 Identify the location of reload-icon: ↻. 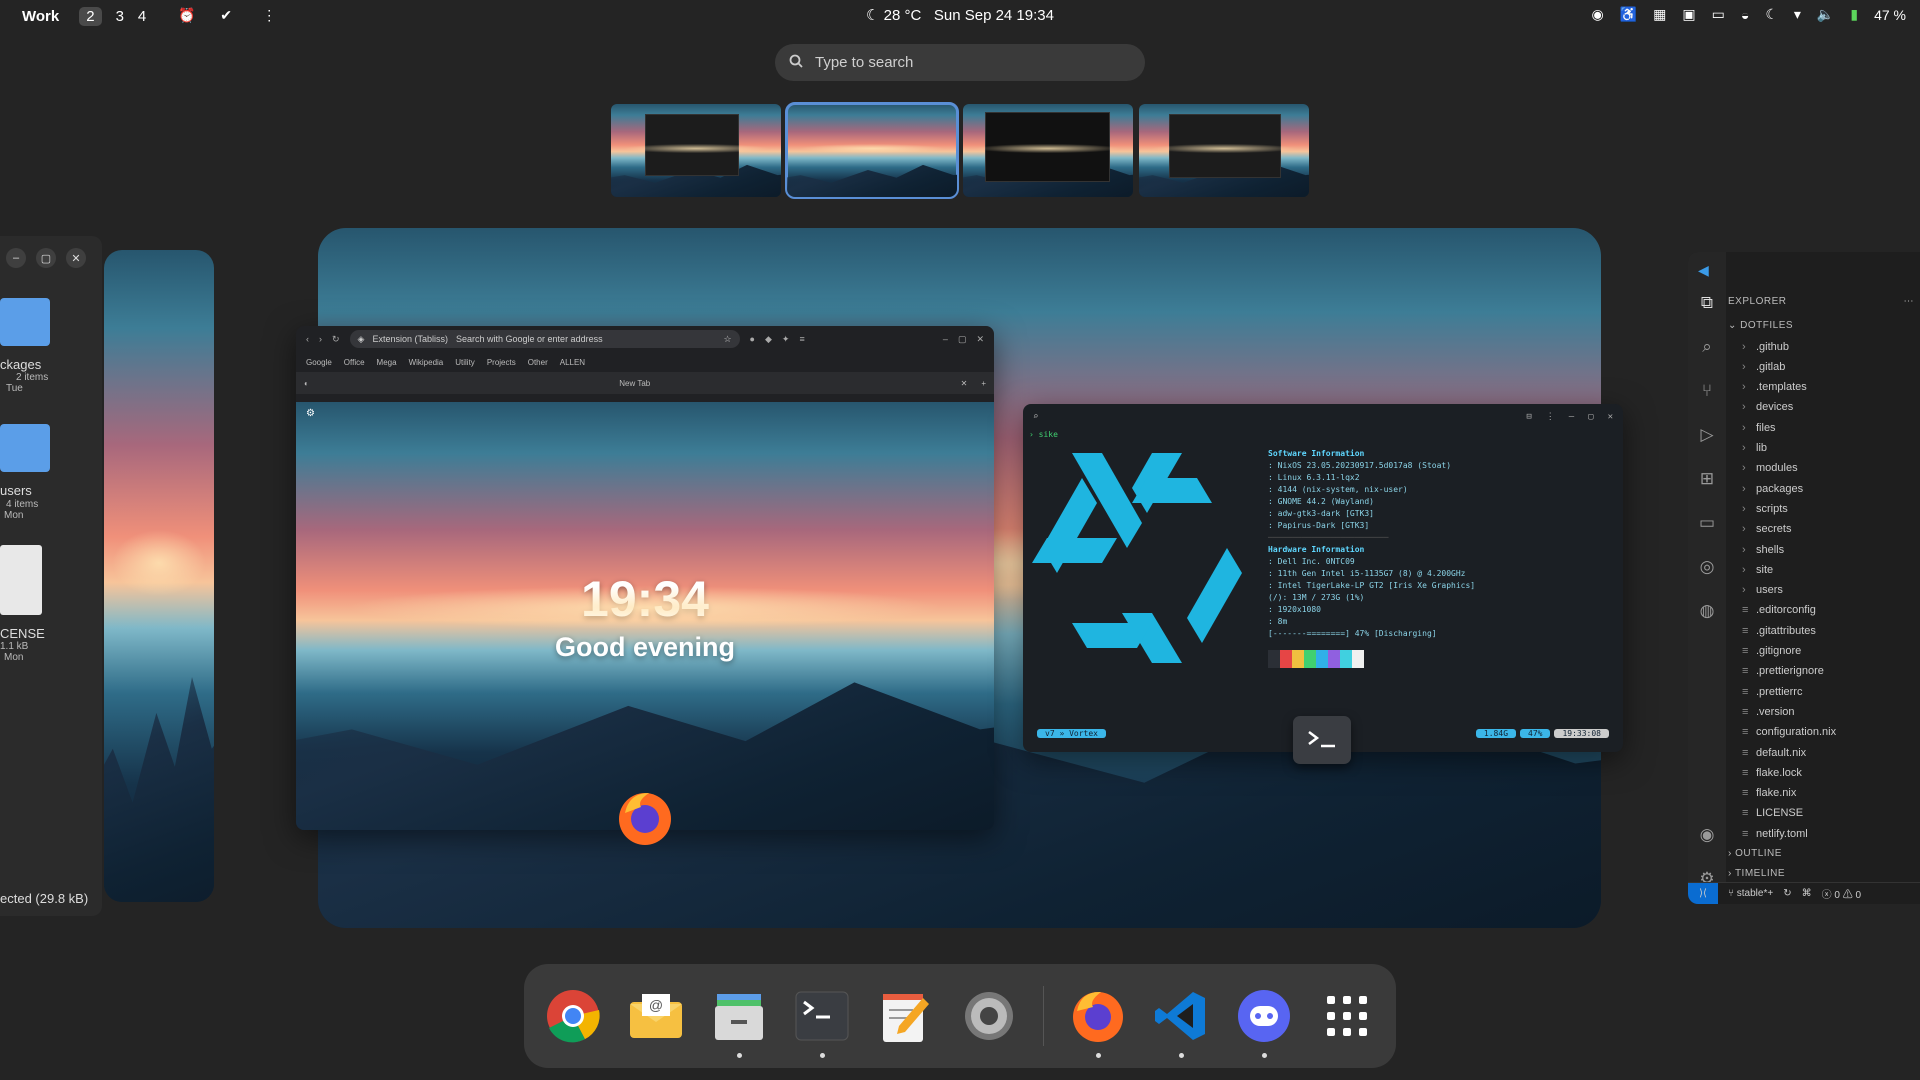
(336, 339).